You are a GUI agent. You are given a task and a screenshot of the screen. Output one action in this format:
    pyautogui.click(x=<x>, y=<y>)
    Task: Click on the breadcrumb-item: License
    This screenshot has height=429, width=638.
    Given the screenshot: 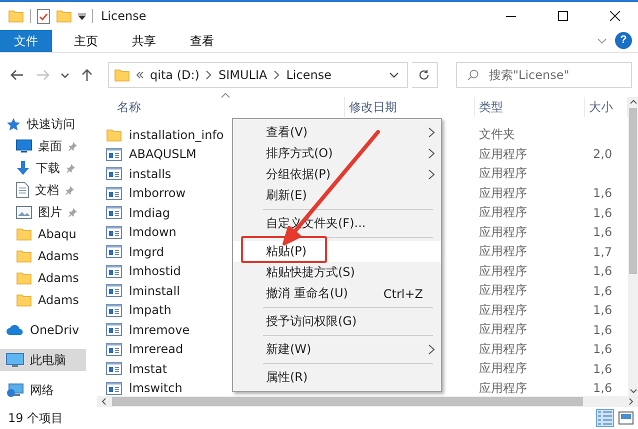 What is the action you would take?
    pyautogui.click(x=309, y=75)
    